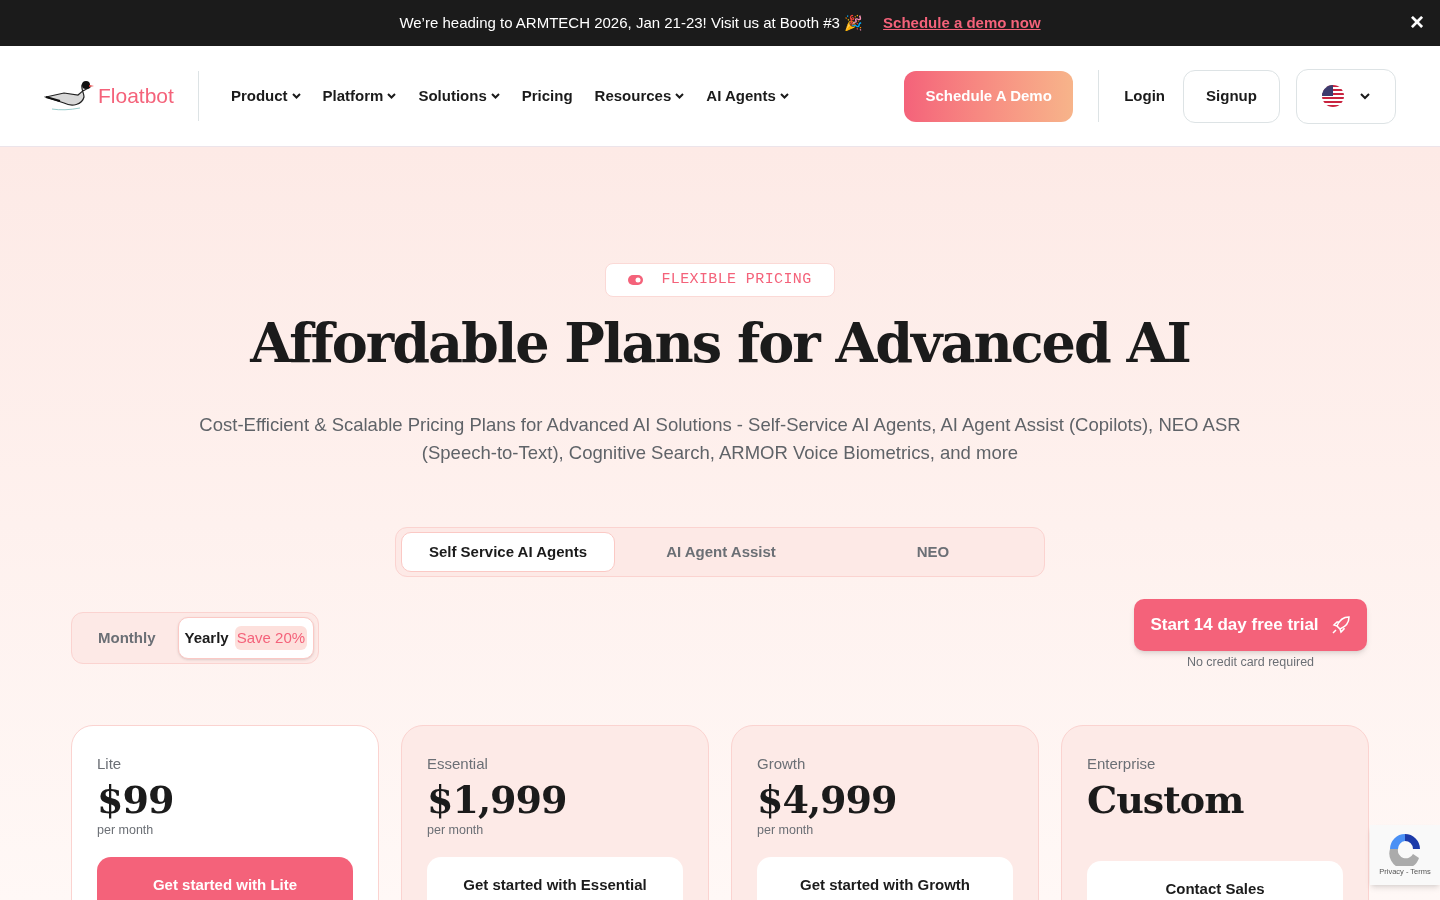 The height and width of the screenshot is (900, 1440). Describe the element at coordinates (555, 878) in the screenshot. I see `plan-button: Get started with Essential` at that location.